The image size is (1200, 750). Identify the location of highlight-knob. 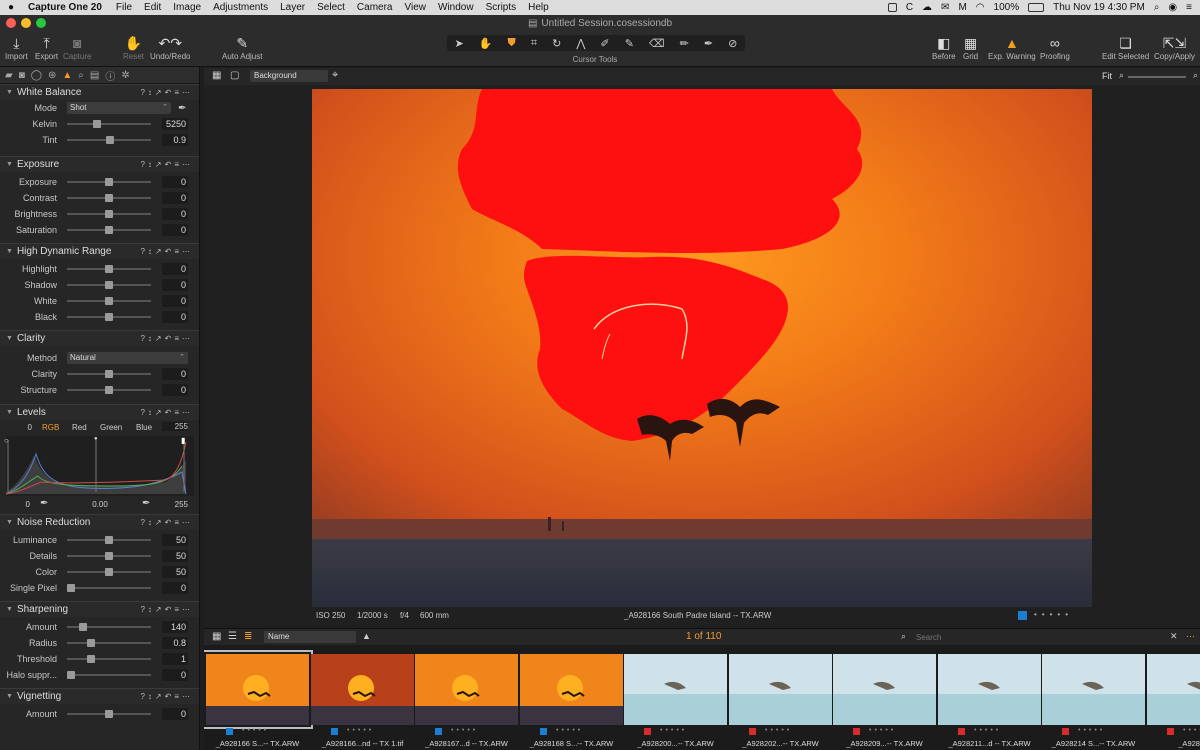
(109, 269).